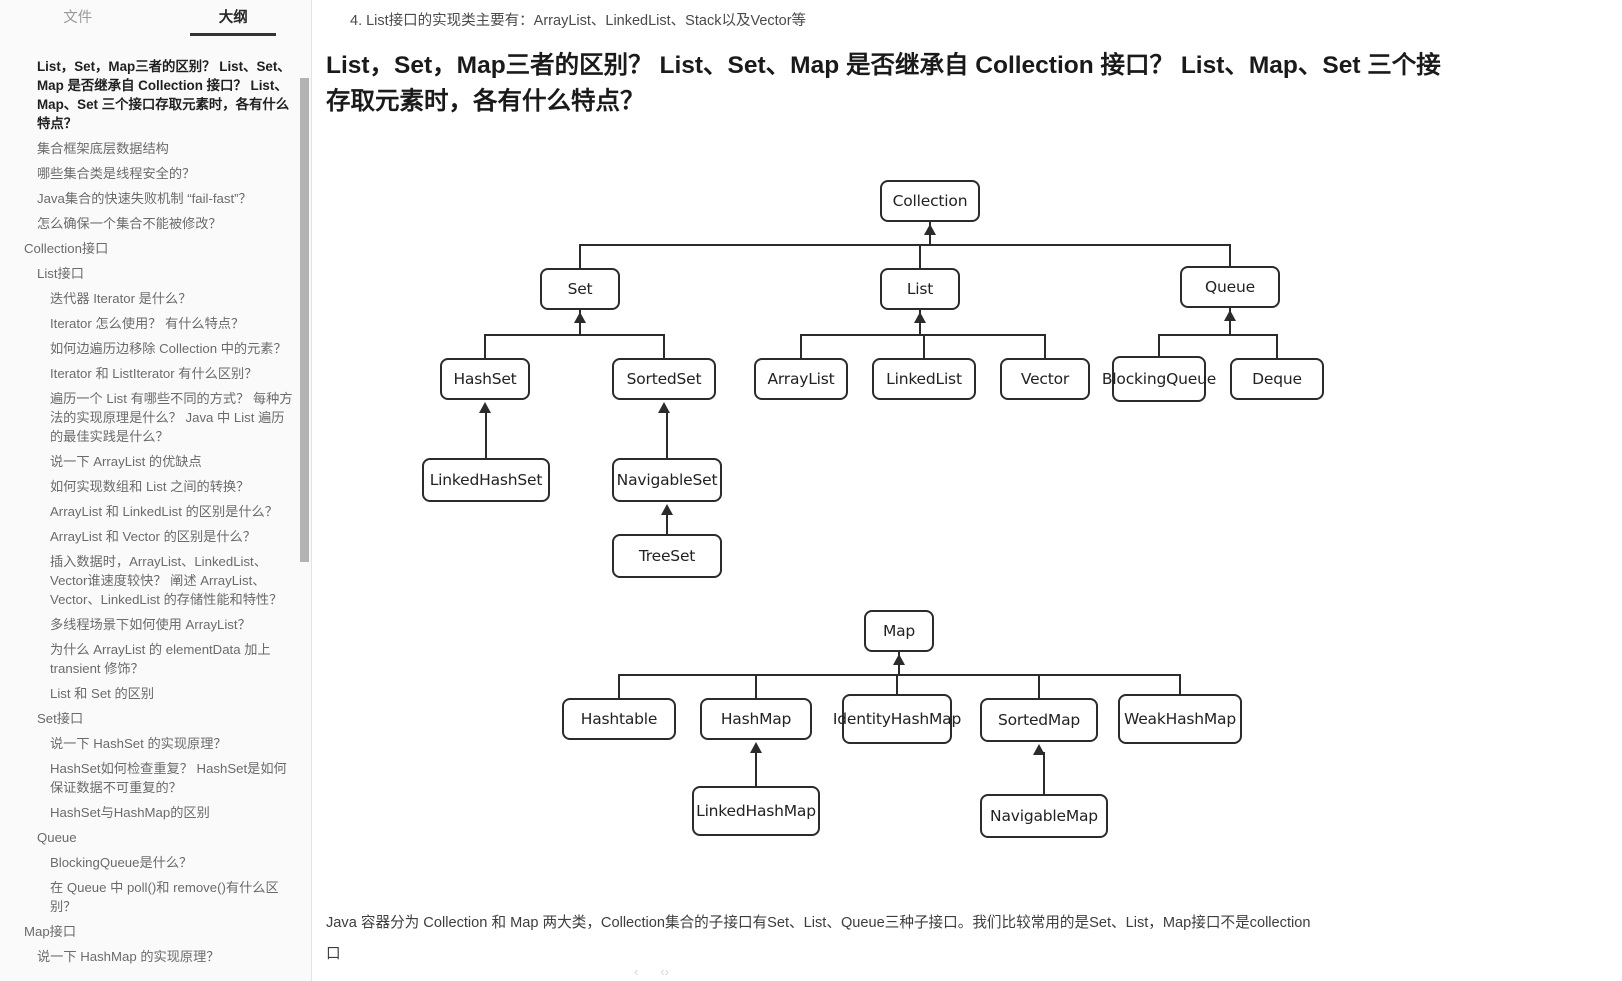  I want to click on outline-item: List接口, so click(155, 273).